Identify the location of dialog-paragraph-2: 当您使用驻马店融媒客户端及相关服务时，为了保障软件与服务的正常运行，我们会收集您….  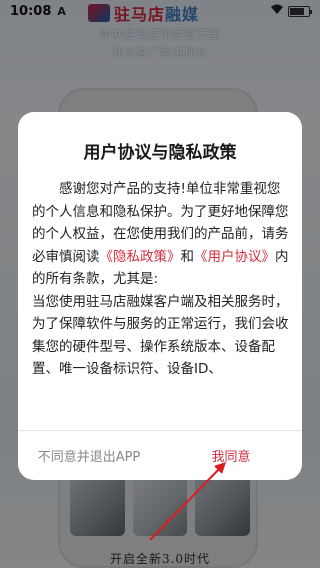
(160, 335).